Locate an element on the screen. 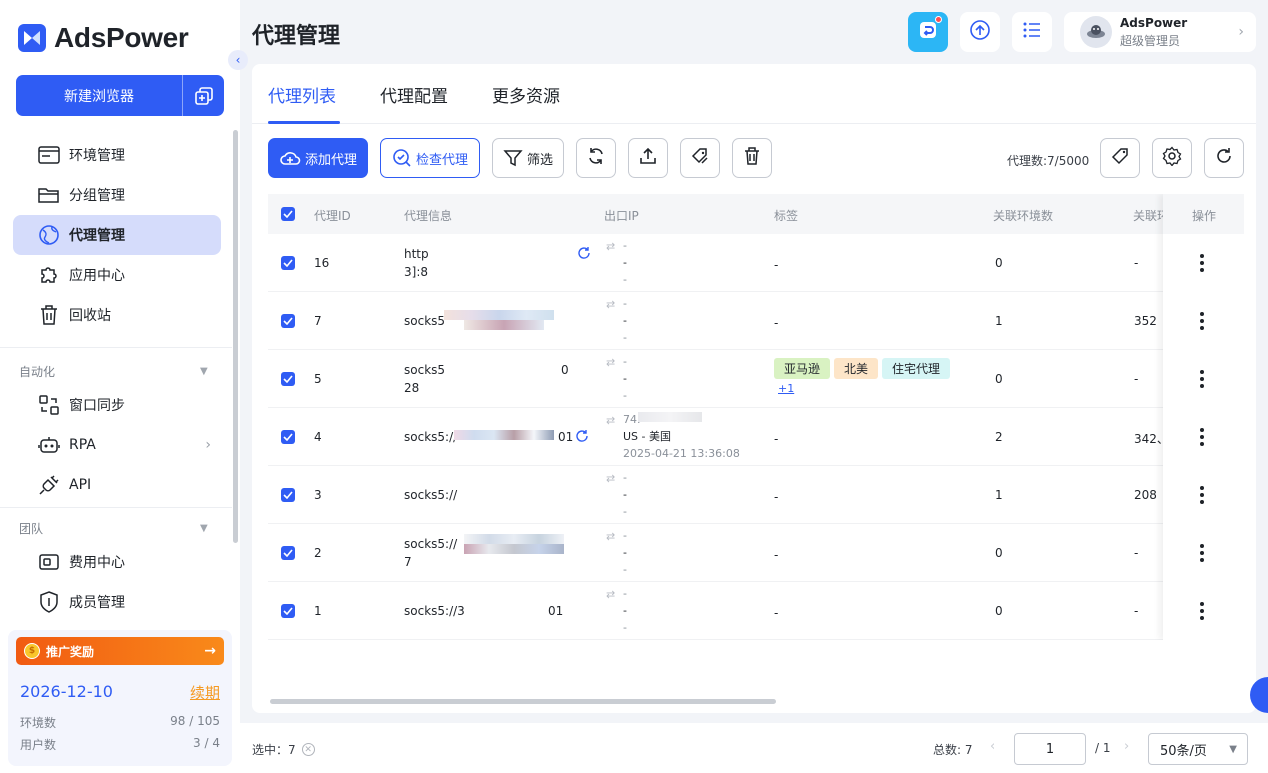  column-header: 关联环境数 is located at coordinates (1023, 215).